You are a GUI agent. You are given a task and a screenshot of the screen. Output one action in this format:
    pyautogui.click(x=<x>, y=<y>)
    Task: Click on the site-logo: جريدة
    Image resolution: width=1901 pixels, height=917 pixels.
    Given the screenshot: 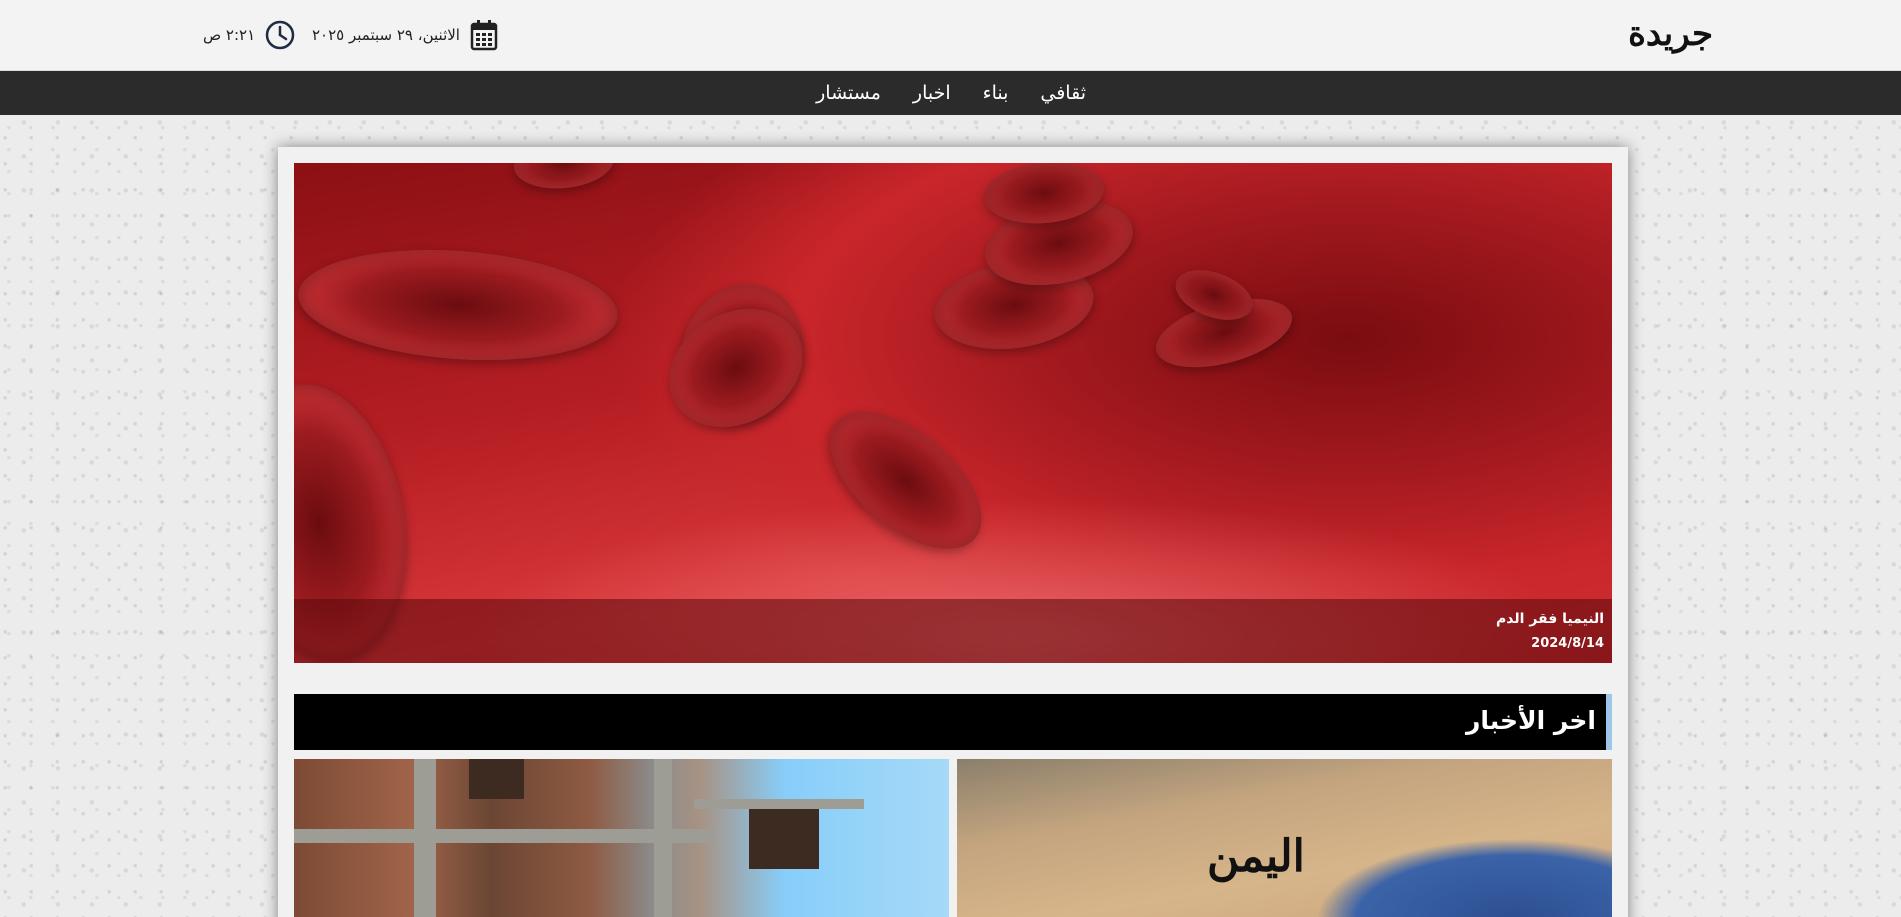 What is the action you would take?
    pyautogui.click(x=1671, y=34)
    